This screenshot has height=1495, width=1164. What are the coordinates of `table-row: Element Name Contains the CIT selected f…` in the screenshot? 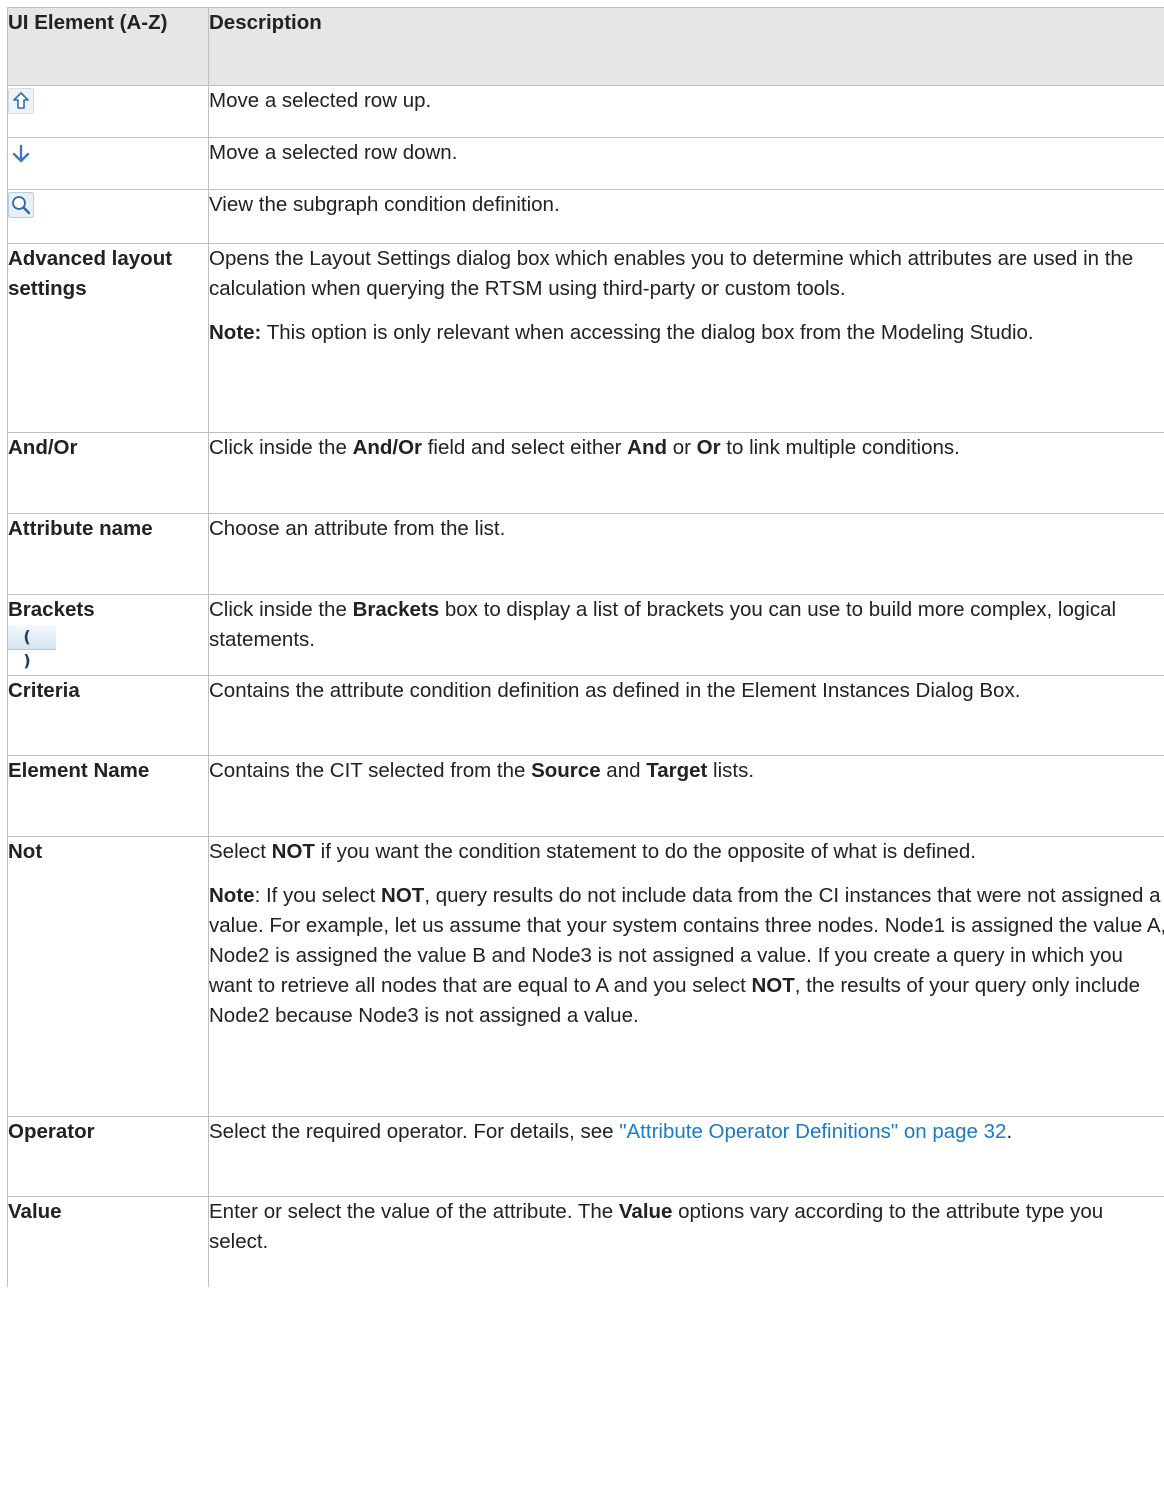 It's located at (585, 796).